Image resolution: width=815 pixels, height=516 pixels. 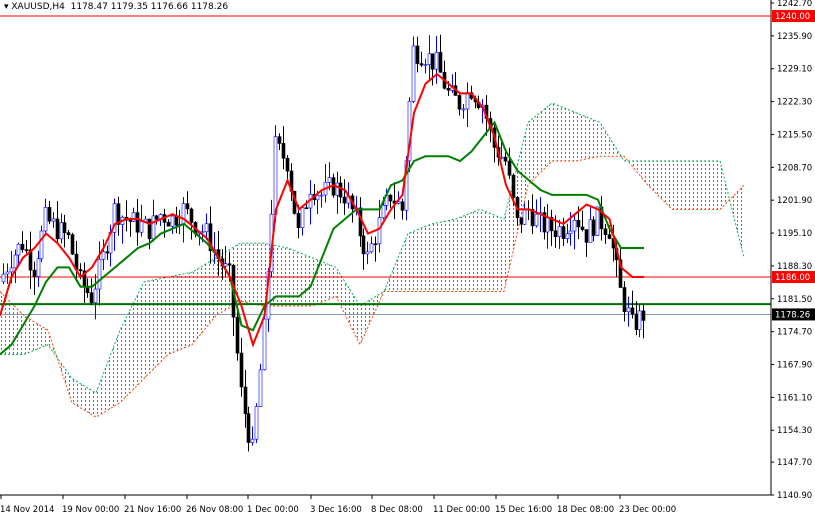 What do you see at coordinates (794, 431) in the screenshot?
I see `y-tick-label: 1154.30` at bounding box center [794, 431].